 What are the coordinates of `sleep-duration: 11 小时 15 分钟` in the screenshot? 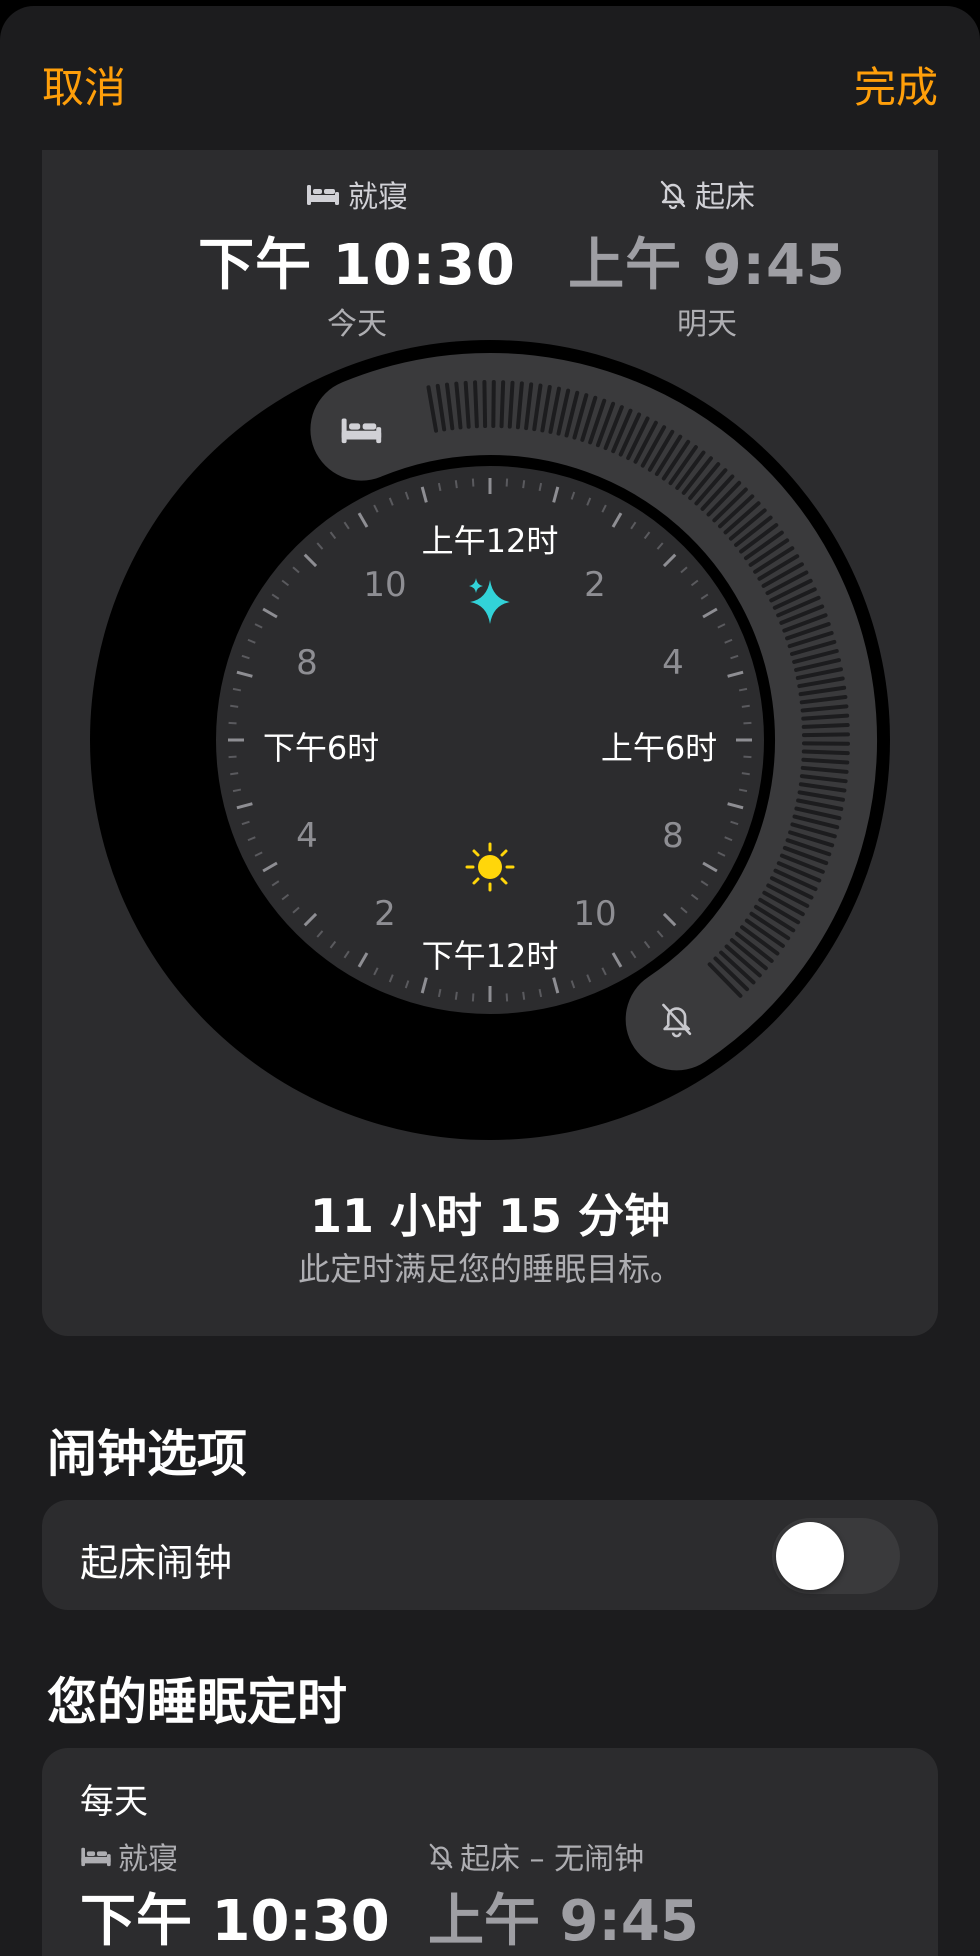 It's located at (490, 1213).